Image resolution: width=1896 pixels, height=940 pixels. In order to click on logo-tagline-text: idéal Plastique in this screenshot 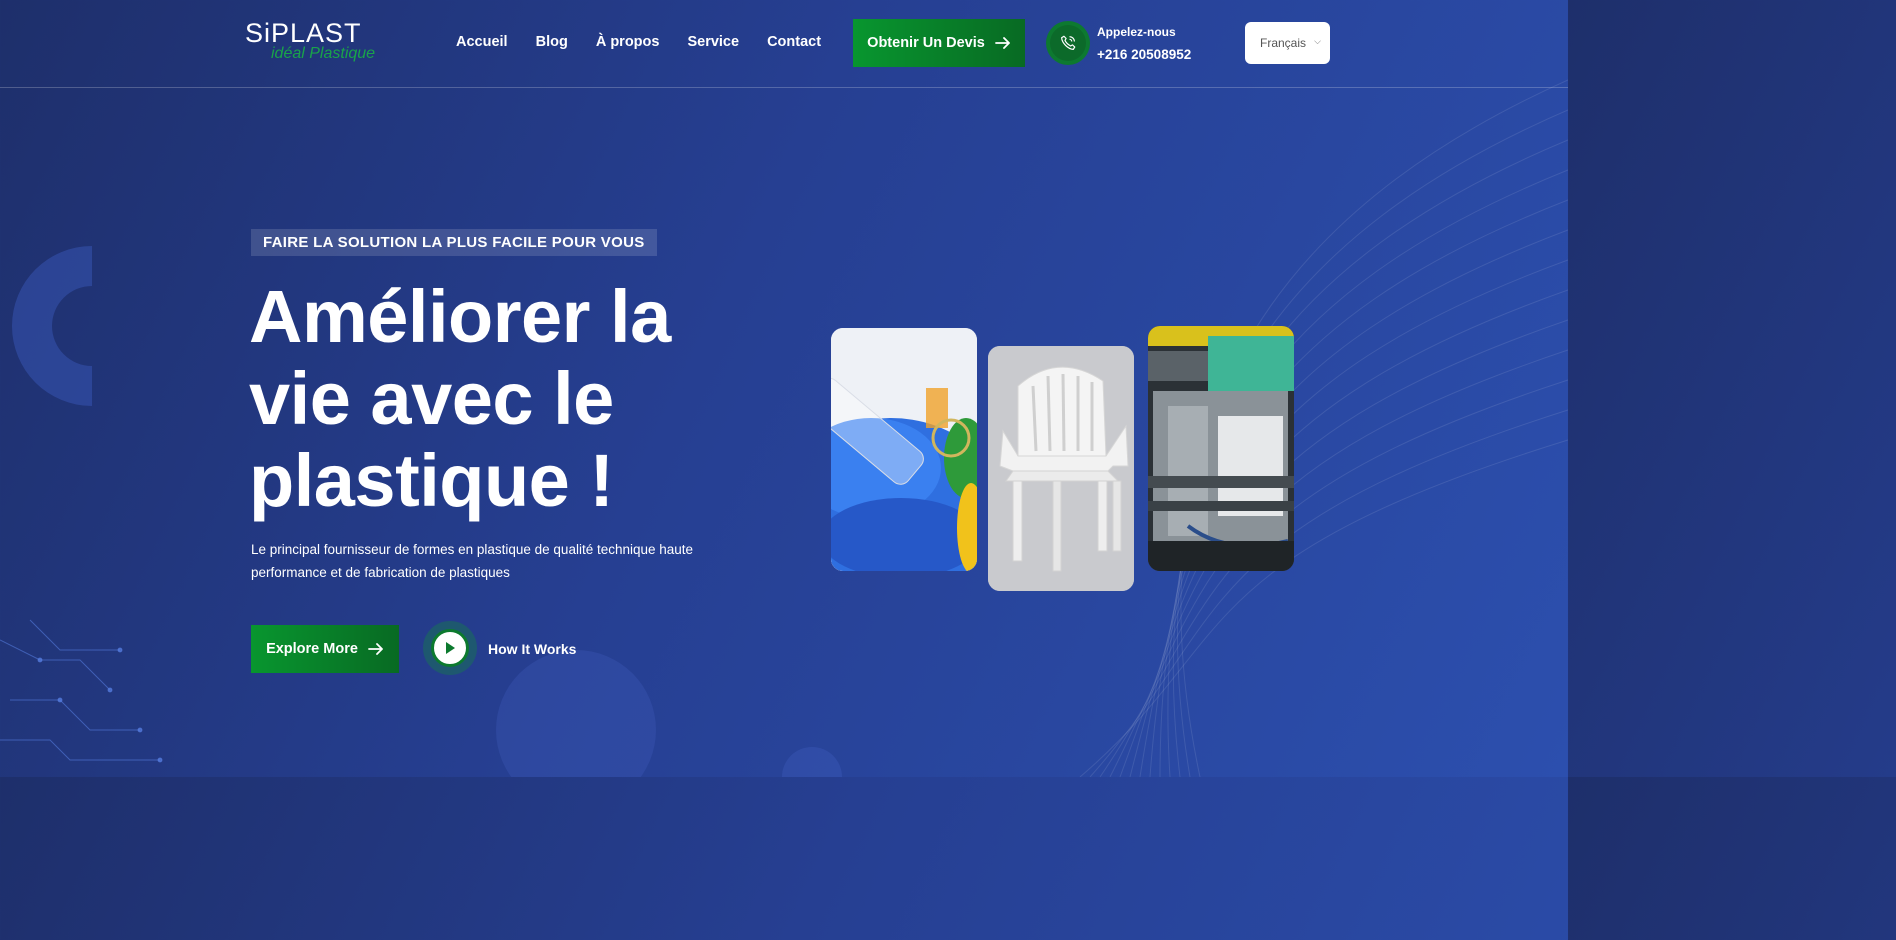, I will do `click(323, 53)`.